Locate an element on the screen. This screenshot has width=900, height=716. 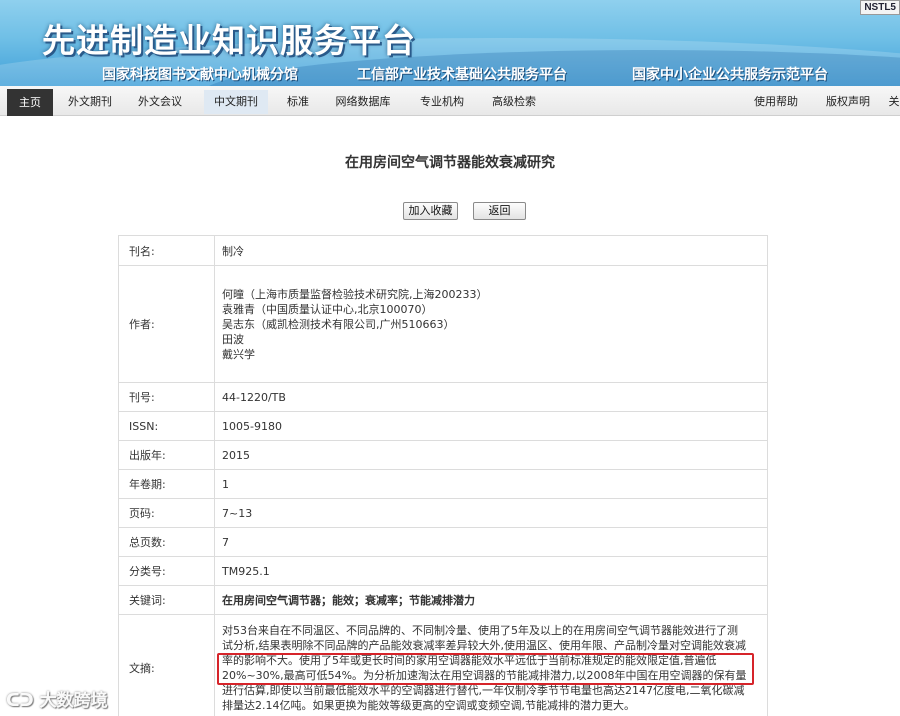
add-favorite-button: 加入收藏 is located at coordinates (430, 211).